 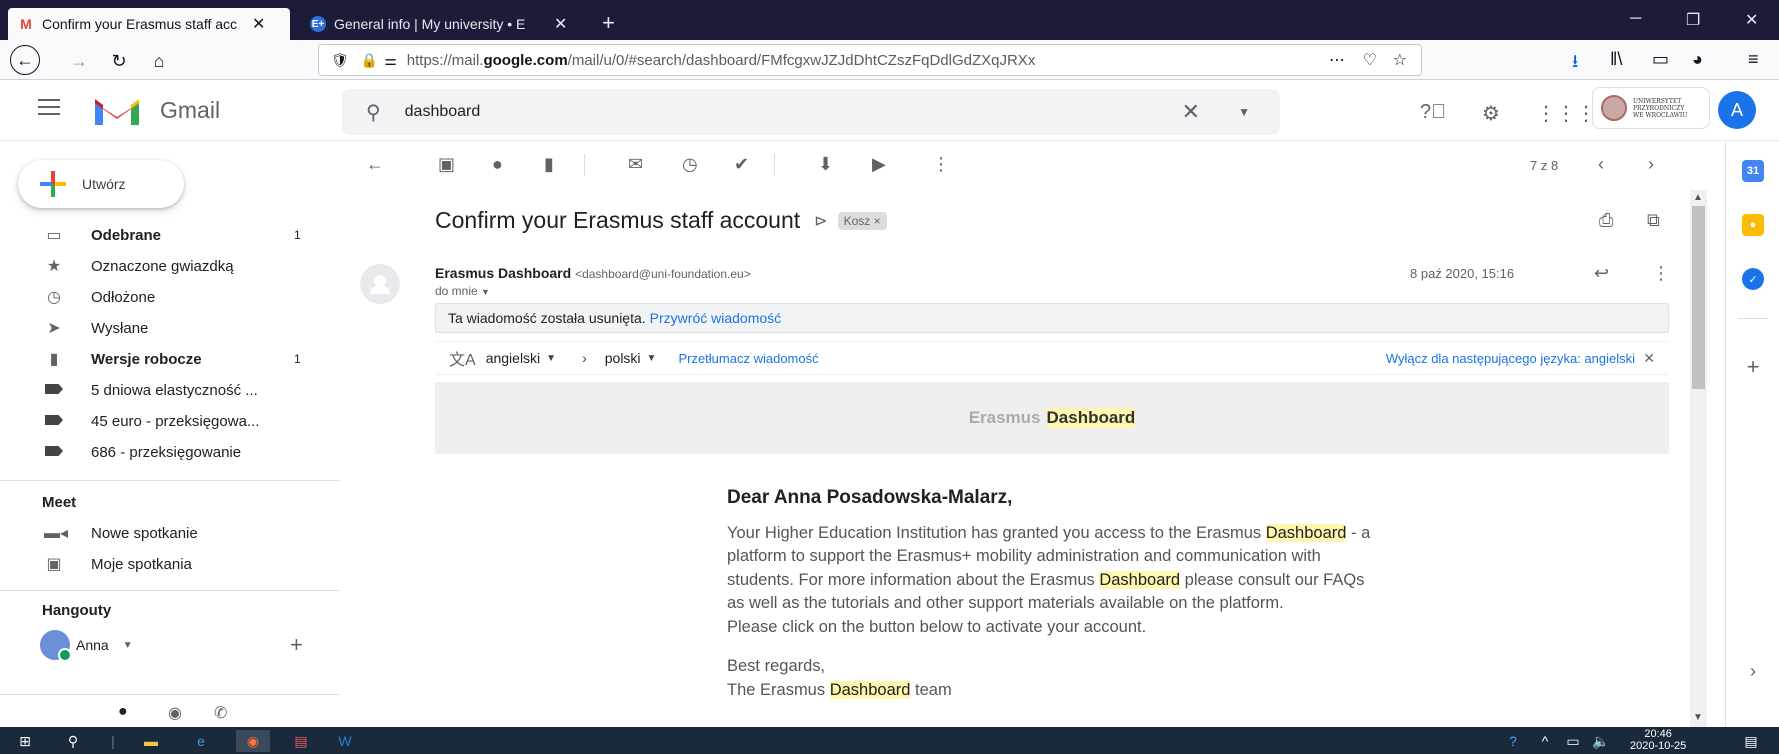 I want to click on sidebar-item-label-3: 686 - przeksięgowanie, so click(x=160, y=452).